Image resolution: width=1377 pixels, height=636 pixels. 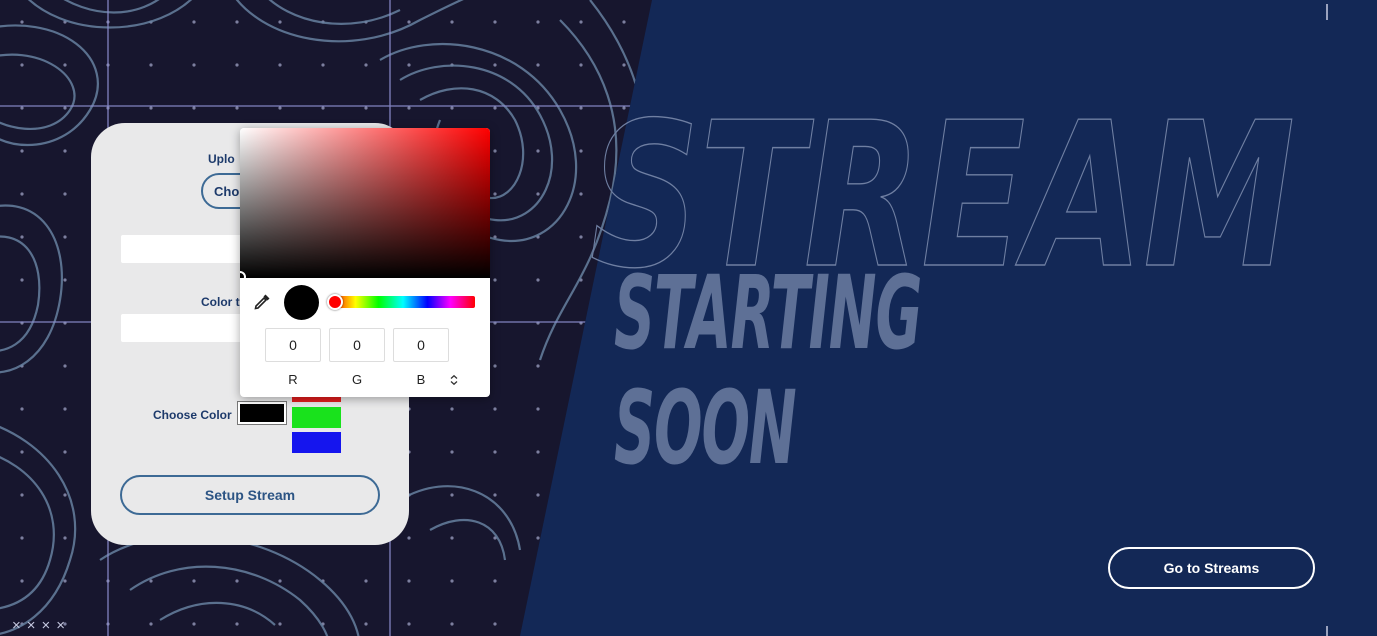 What do you see at coordinates (316, 442) in the screenshot?
I see `preset-swatch-blue` at bounding box center [316, 442].